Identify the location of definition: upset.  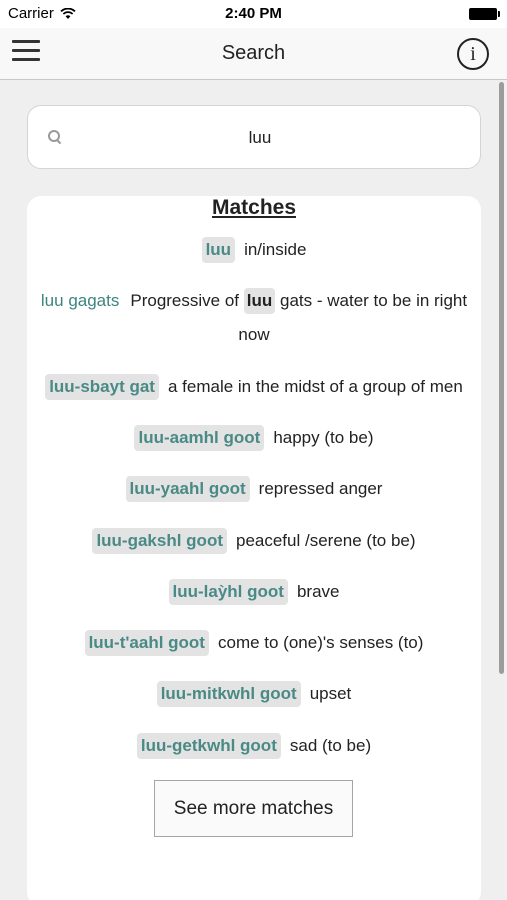
(330, 693).